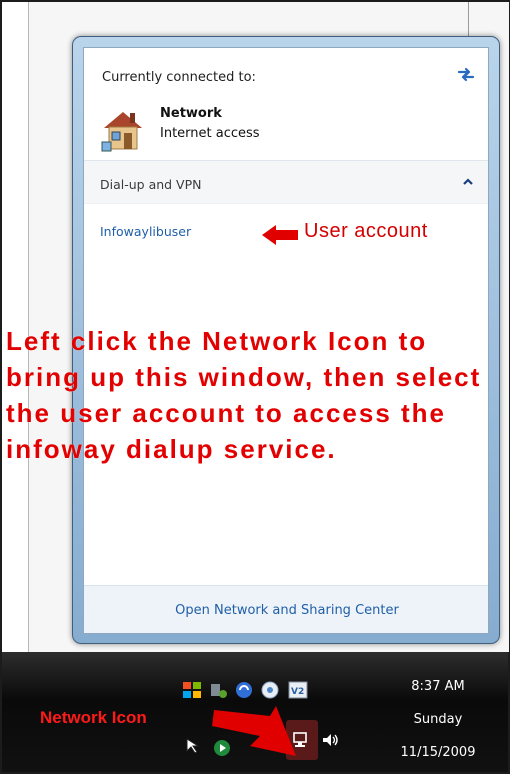  I want to click on volume-icon, so click(330, 740).